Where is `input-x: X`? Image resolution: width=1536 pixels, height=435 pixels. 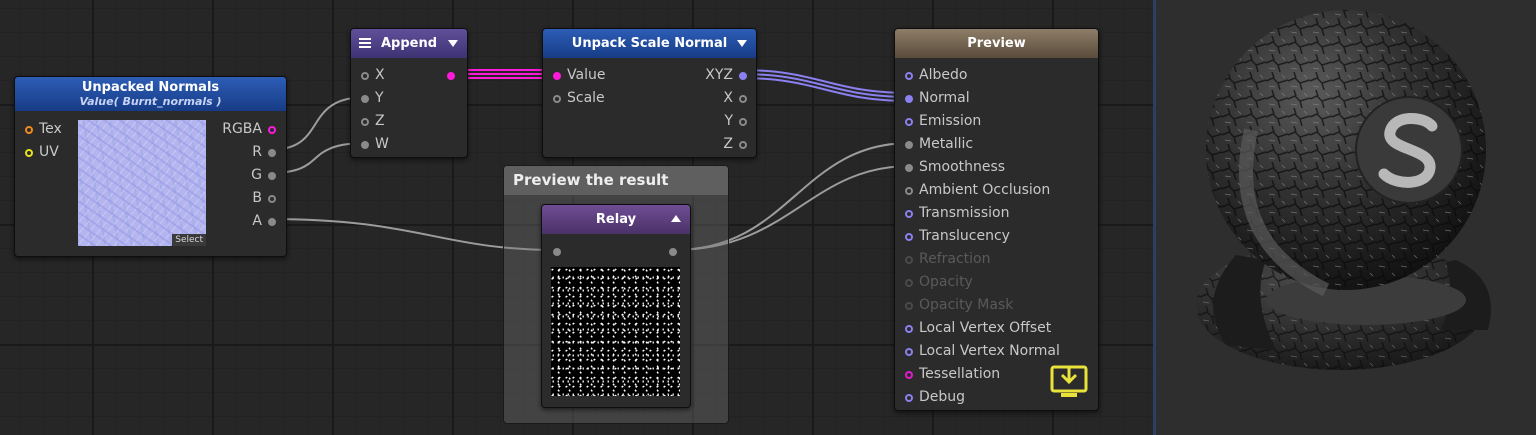 input-x: X is located at coordinates (373, 75).